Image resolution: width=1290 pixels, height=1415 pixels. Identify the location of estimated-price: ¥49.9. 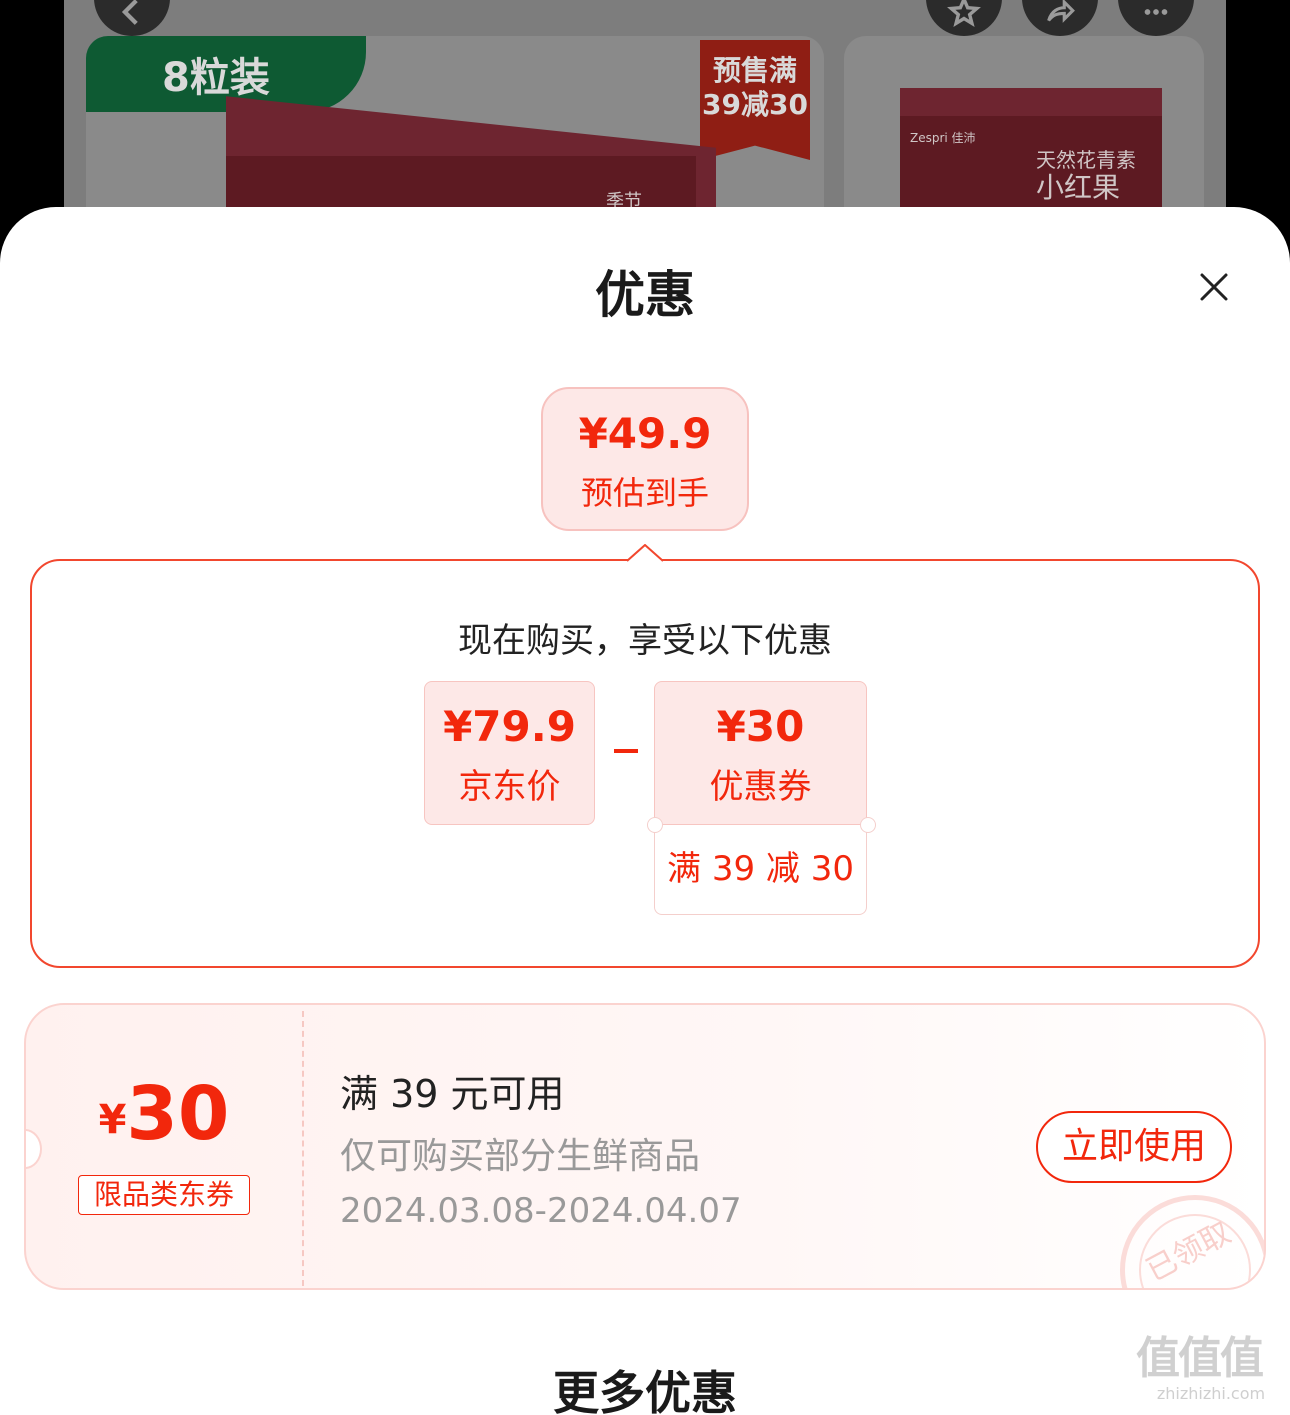
(645, 433).